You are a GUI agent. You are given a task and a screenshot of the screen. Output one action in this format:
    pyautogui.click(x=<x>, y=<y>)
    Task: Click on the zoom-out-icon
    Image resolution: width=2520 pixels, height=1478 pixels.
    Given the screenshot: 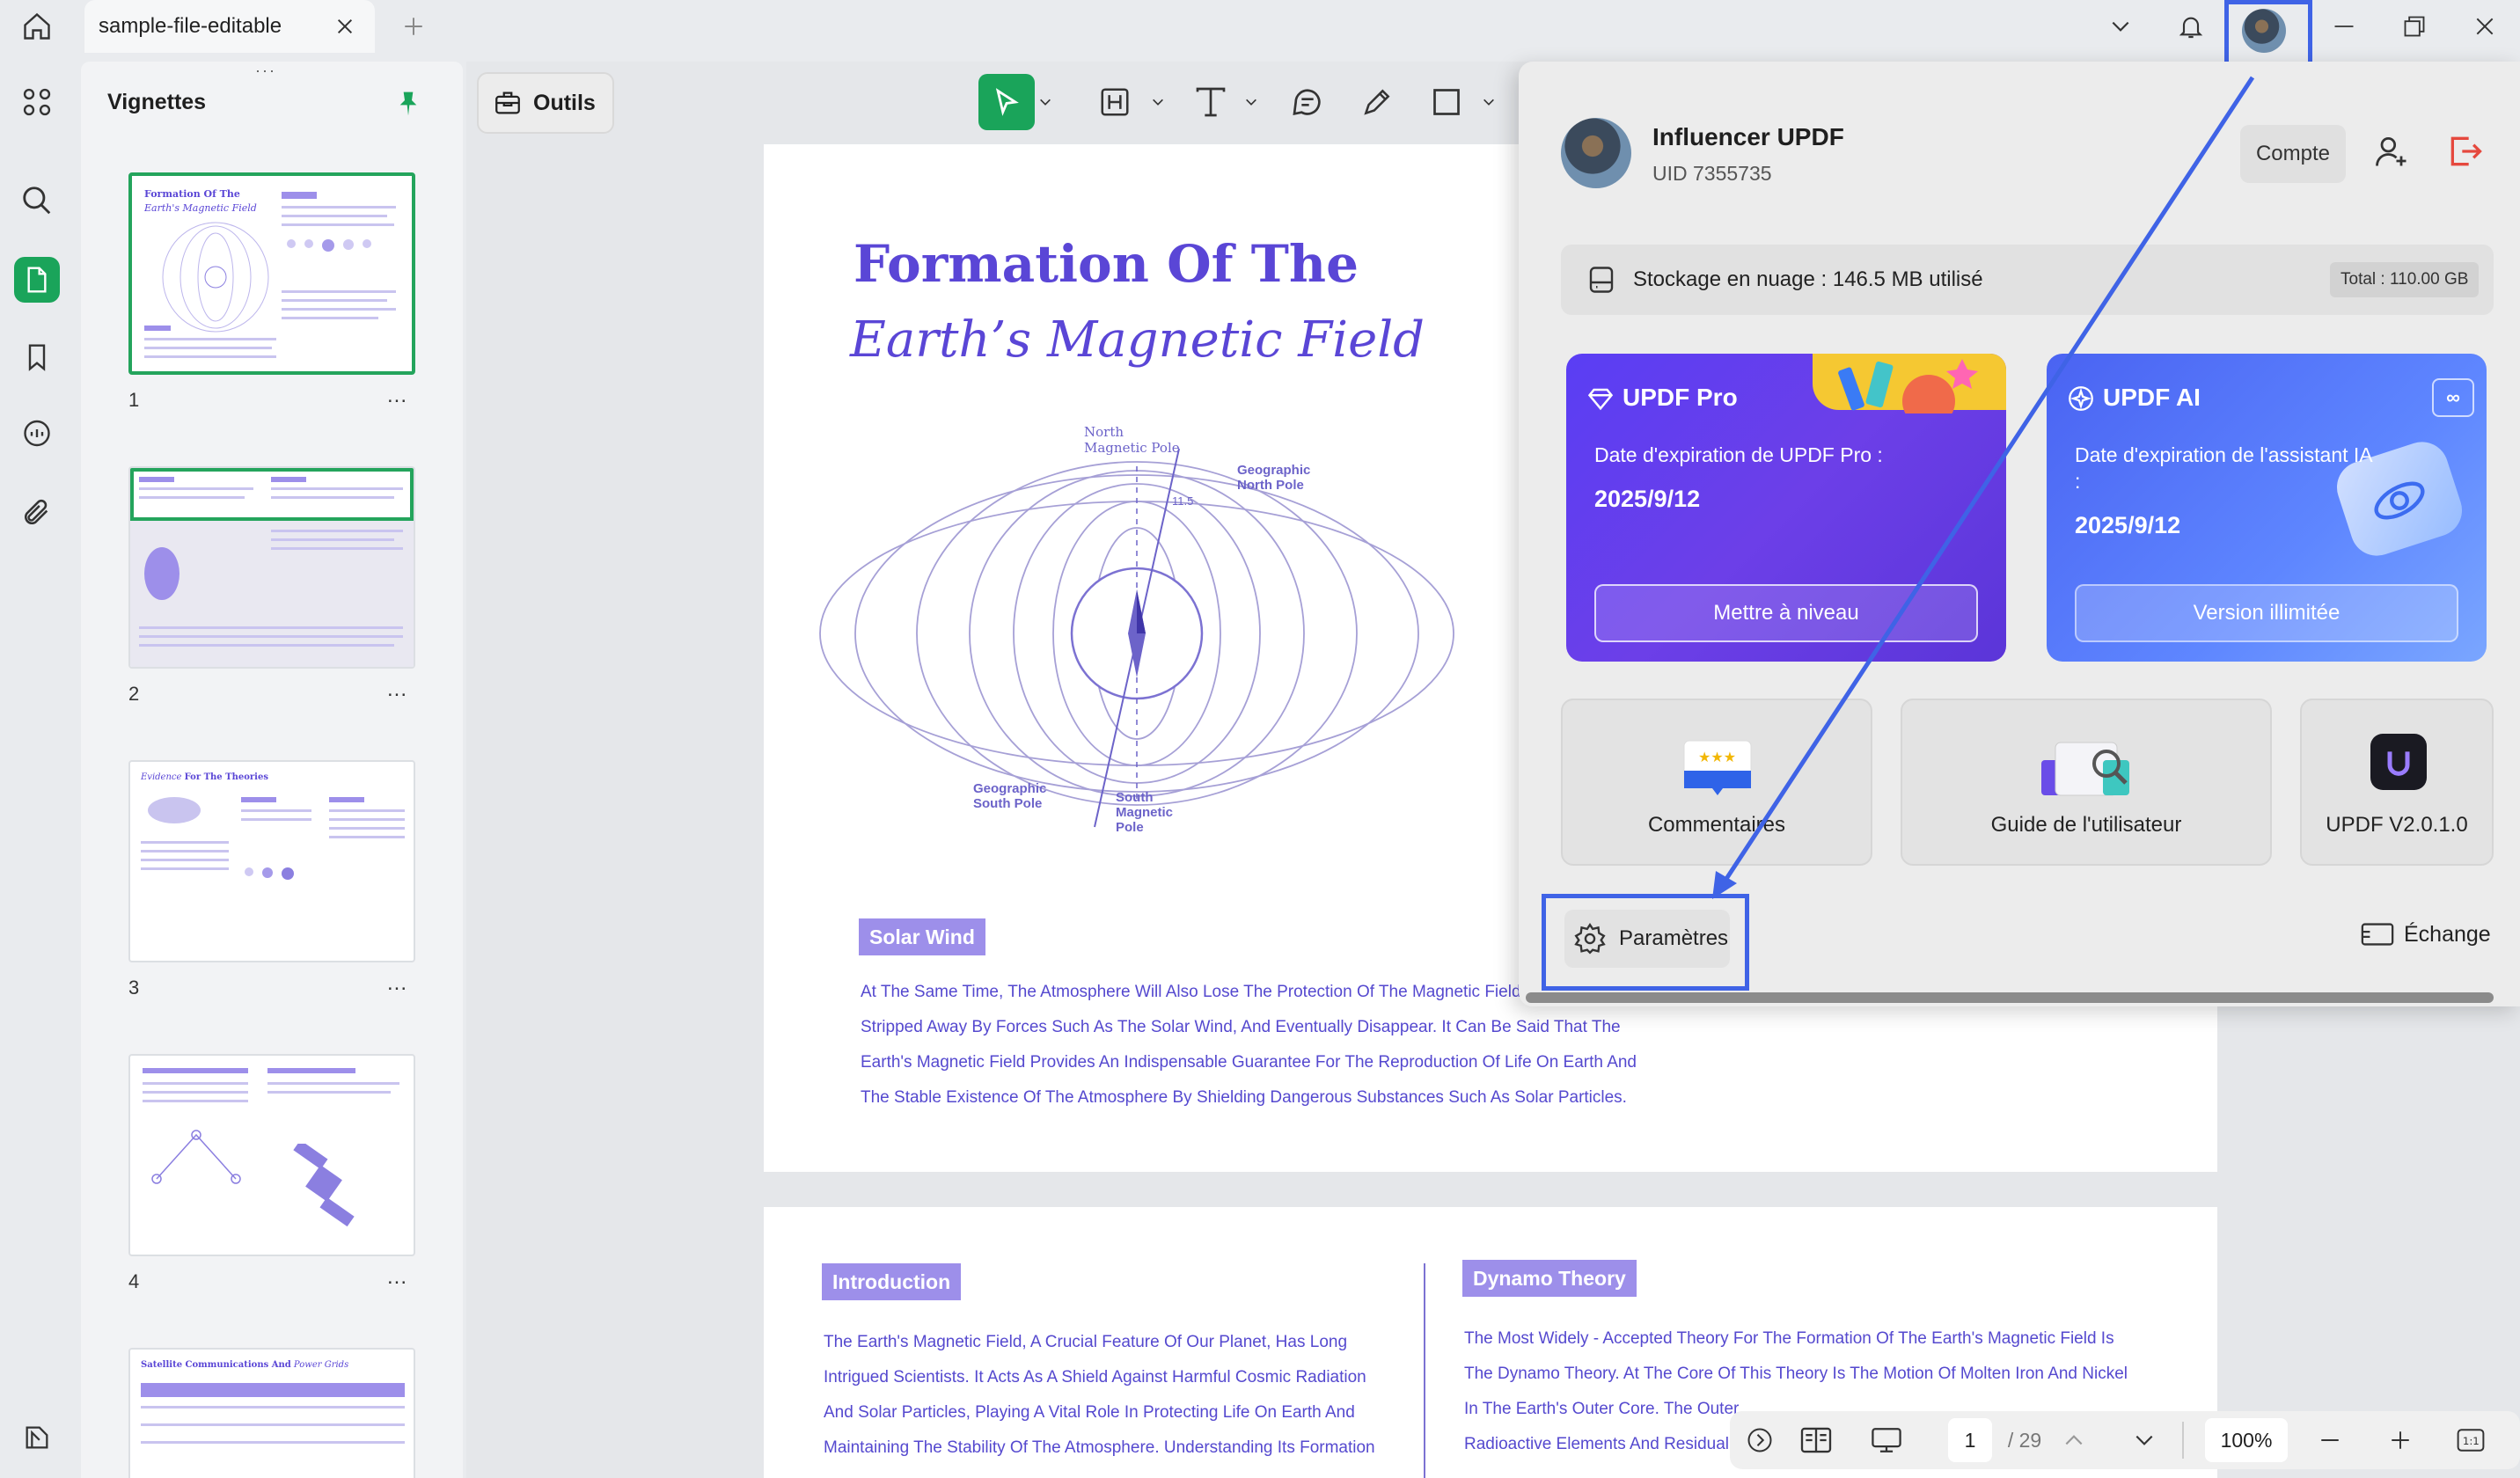 What is the action you would take?
    pyautogui.click(x=2330, y=1440)
    